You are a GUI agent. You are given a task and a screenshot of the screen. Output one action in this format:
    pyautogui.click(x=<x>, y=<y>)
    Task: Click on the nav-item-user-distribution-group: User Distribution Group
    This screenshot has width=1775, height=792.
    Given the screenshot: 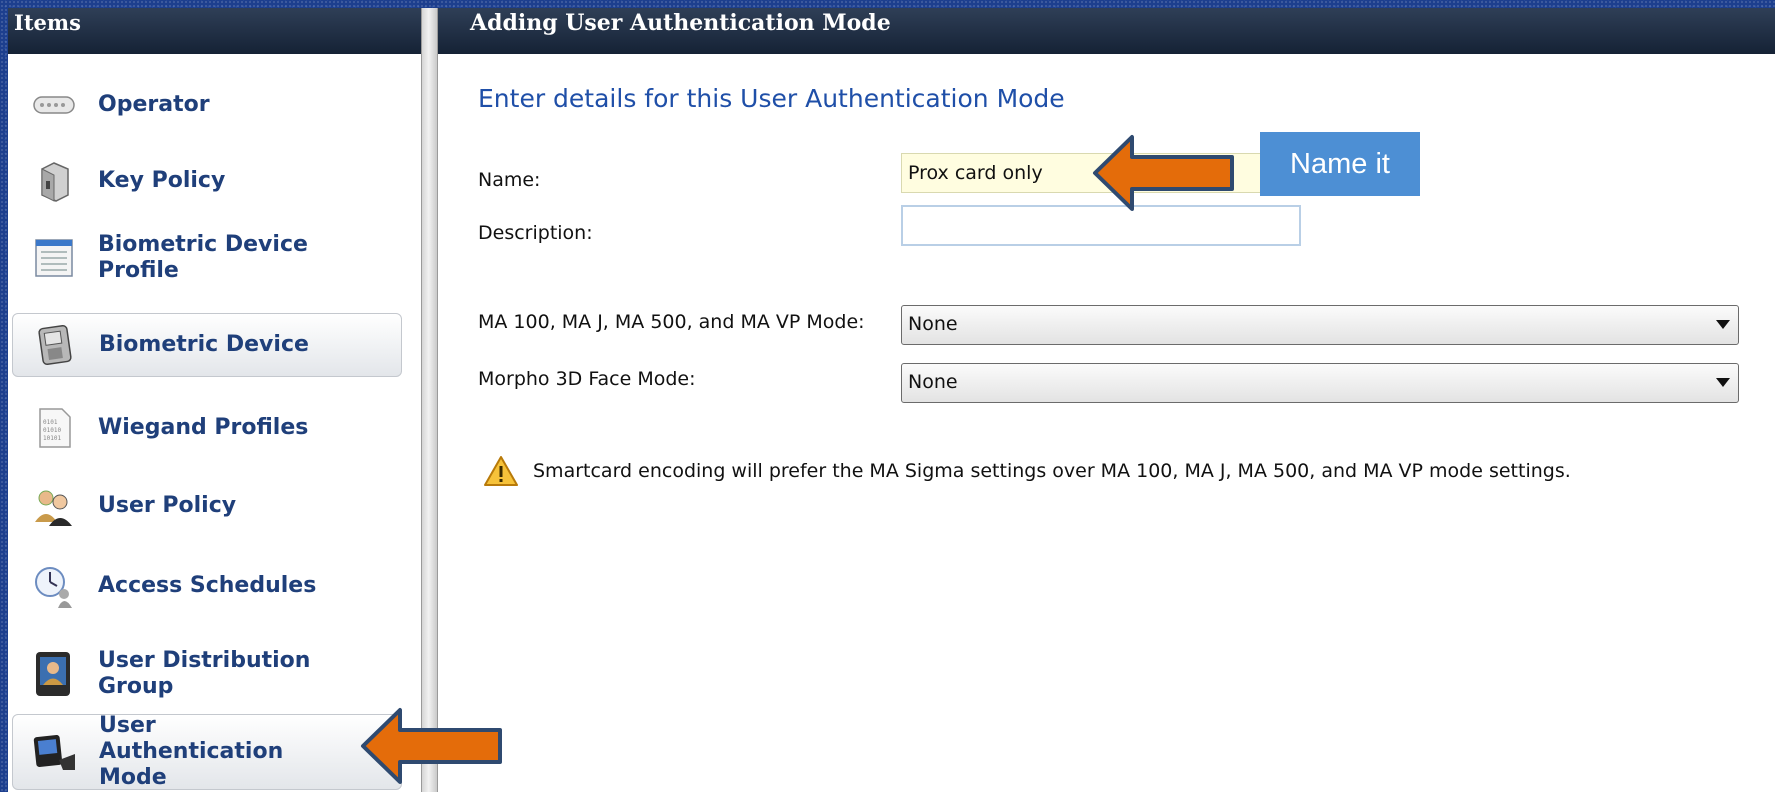 What is the action you would take?
    pyautogui.click(x=207, y=674)
    